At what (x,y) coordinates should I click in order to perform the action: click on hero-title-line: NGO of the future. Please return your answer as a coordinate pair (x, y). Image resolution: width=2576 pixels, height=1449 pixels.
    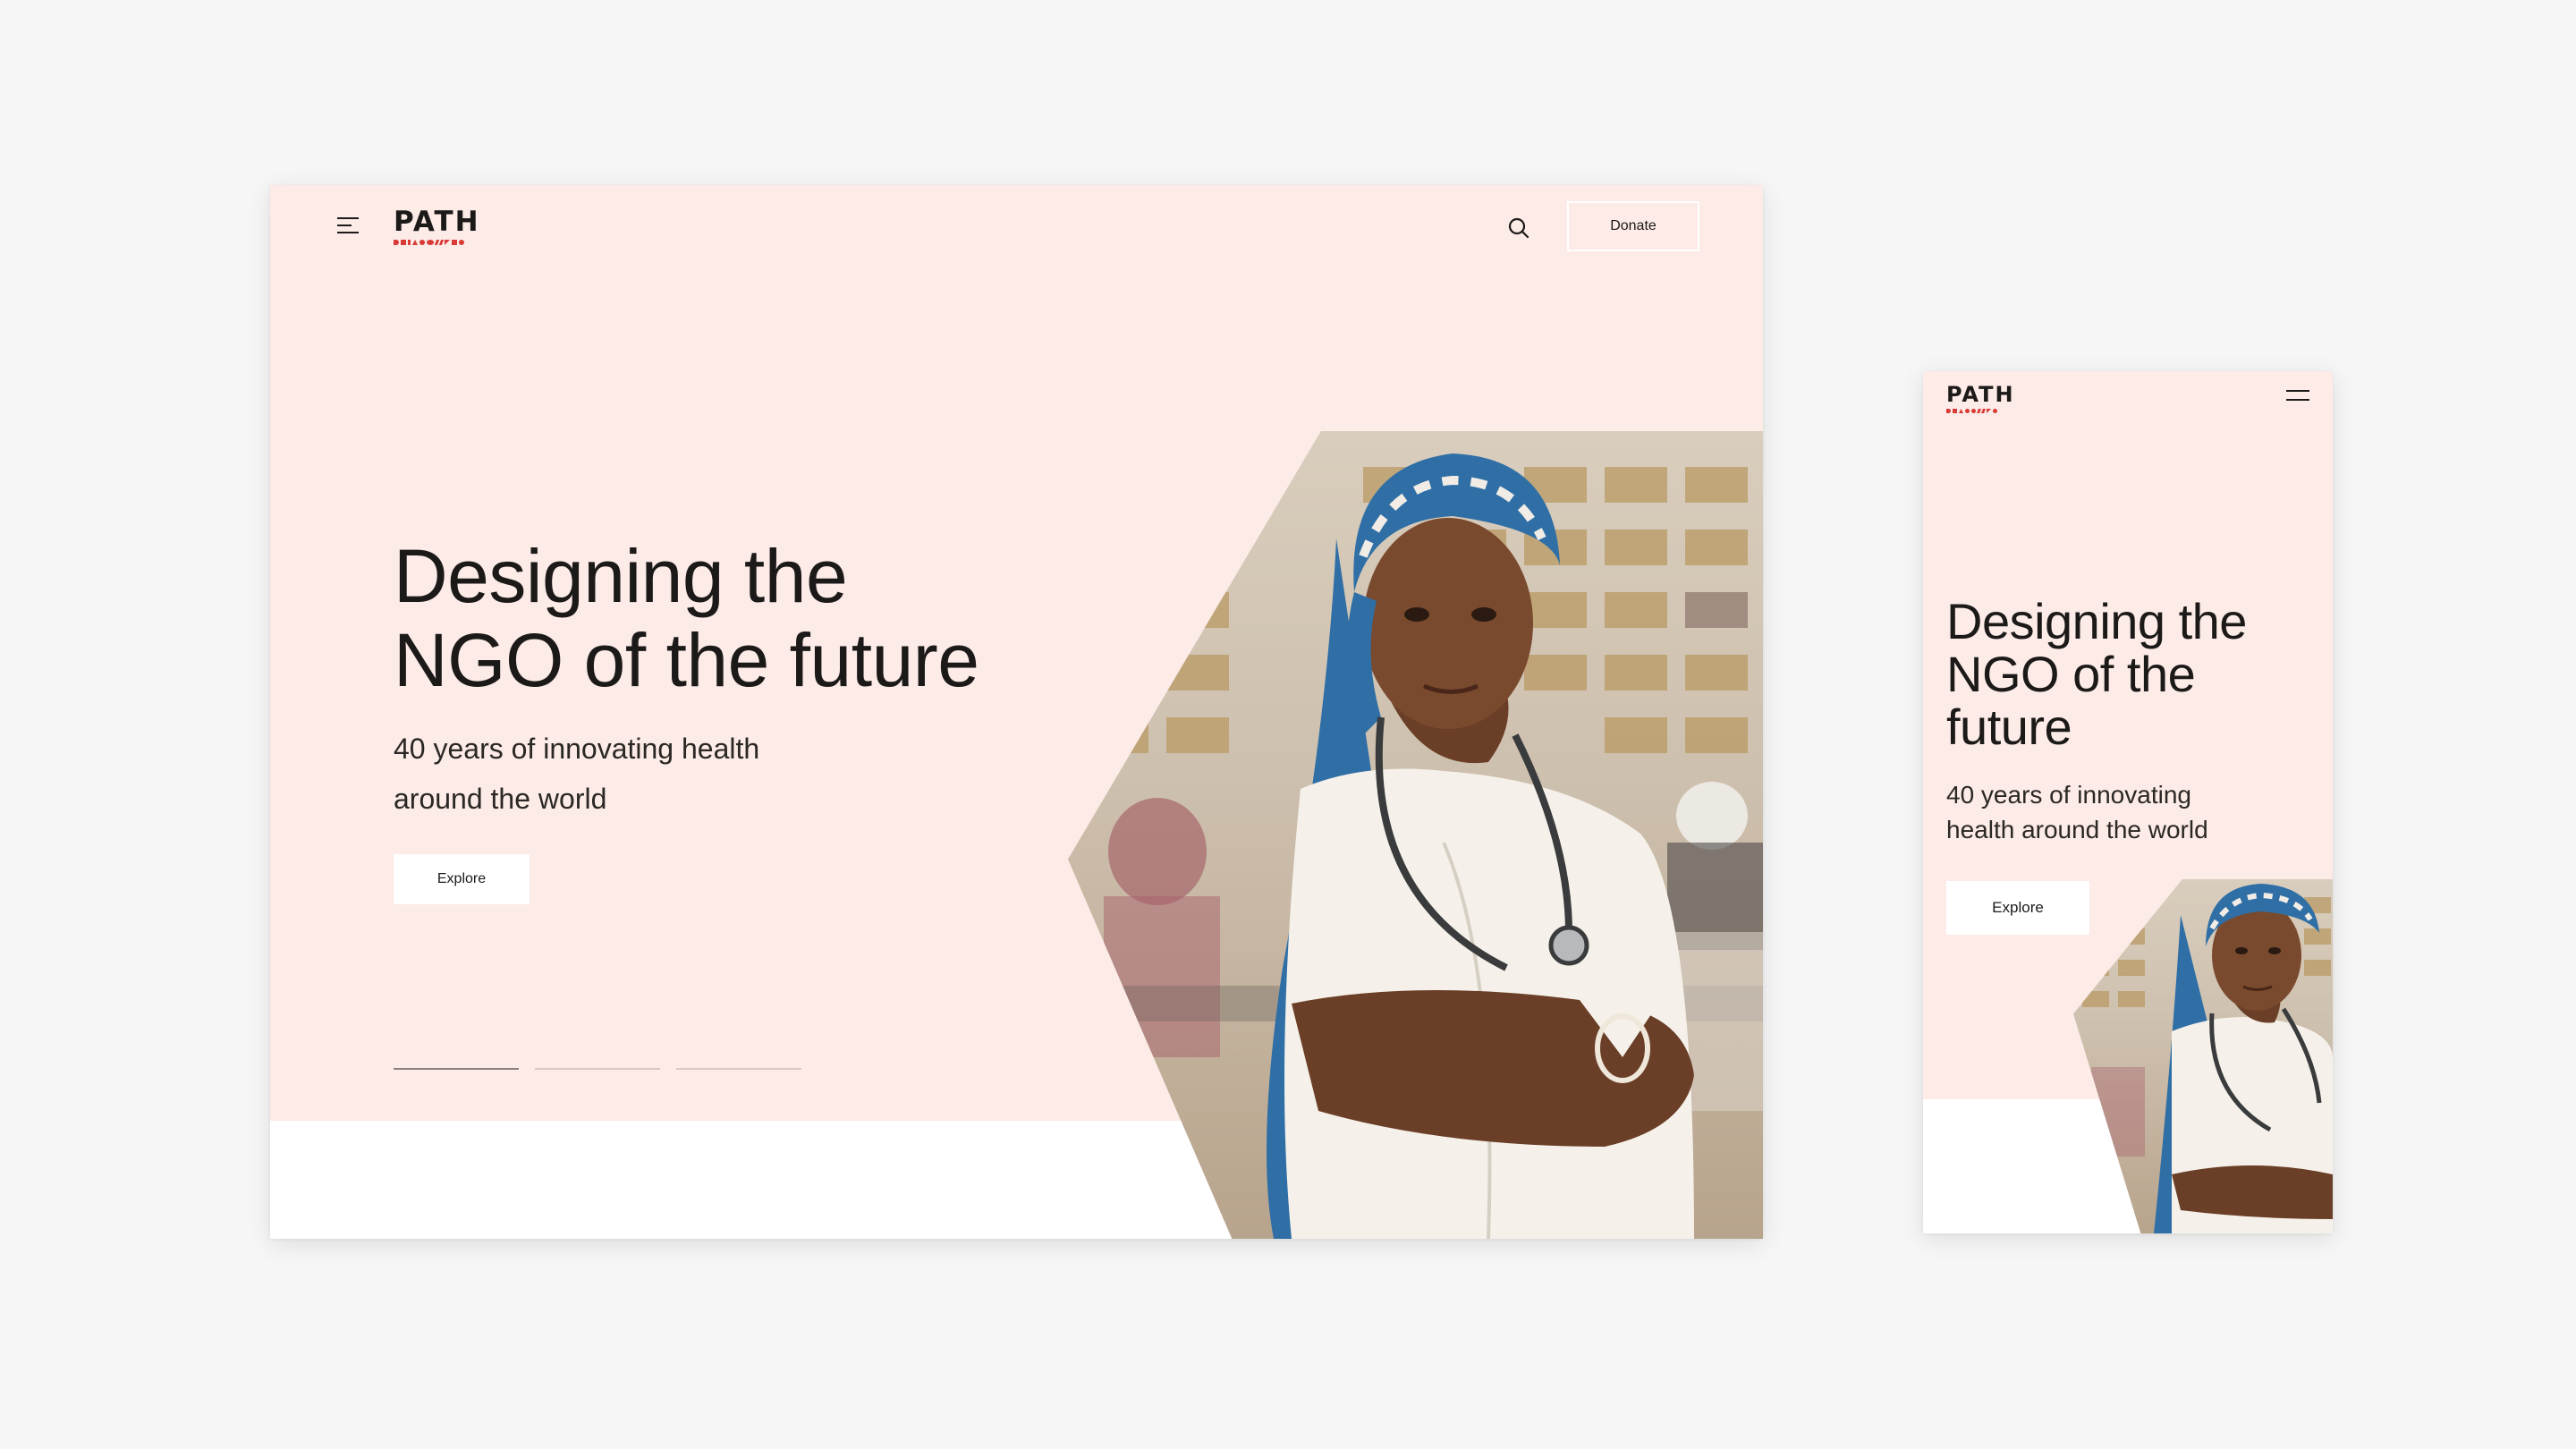
    Looking at the image, I should click on (686, 660).